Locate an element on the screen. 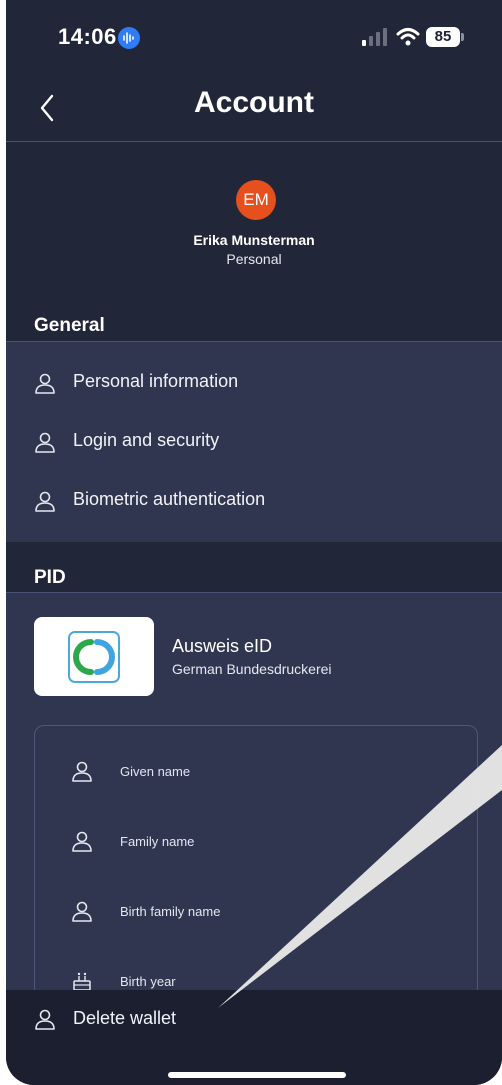 This screenshot has height=1085, width=502. menu-item-biometric-authentication: Biometric authentication is located at coordinates (254, 500).